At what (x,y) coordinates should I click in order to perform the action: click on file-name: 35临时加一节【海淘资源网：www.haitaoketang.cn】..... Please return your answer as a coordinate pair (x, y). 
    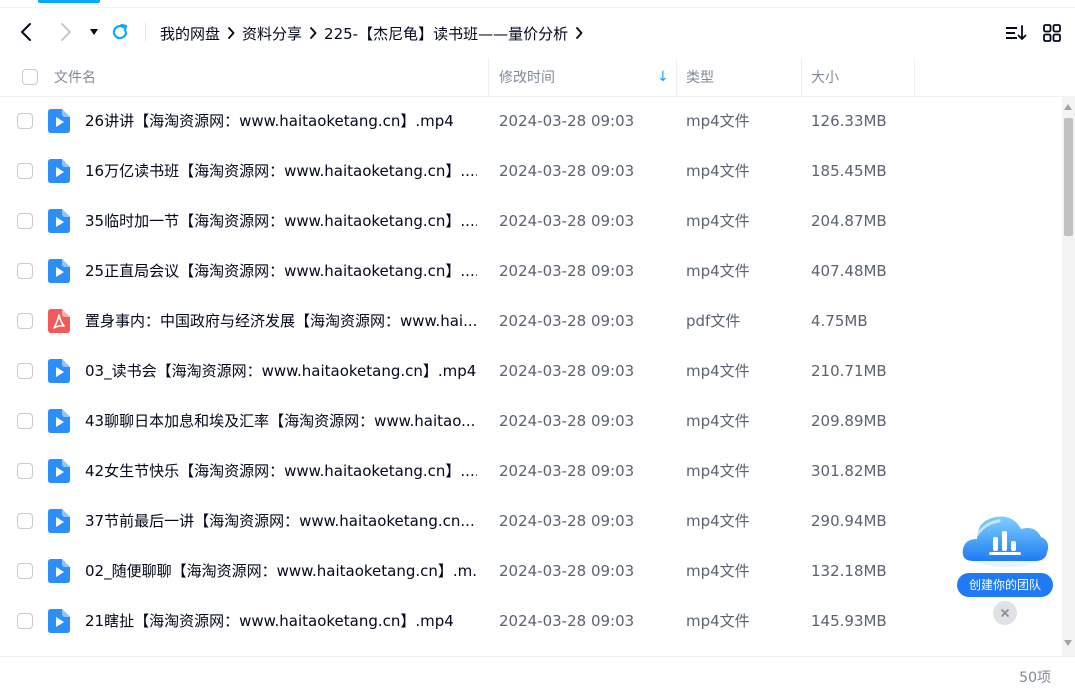
    Looking at the image, I should click on (281, 221).